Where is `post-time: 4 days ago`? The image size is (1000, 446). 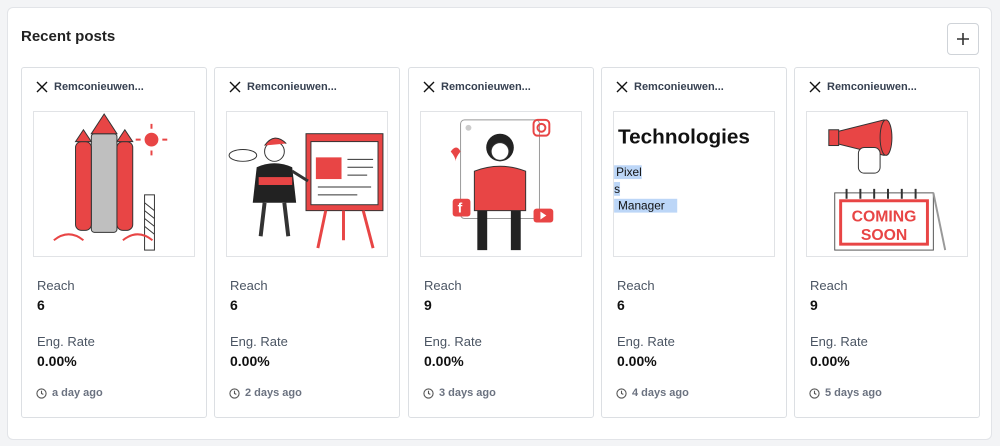 post-time: 4 days ago is located at coordinates (652, 393).